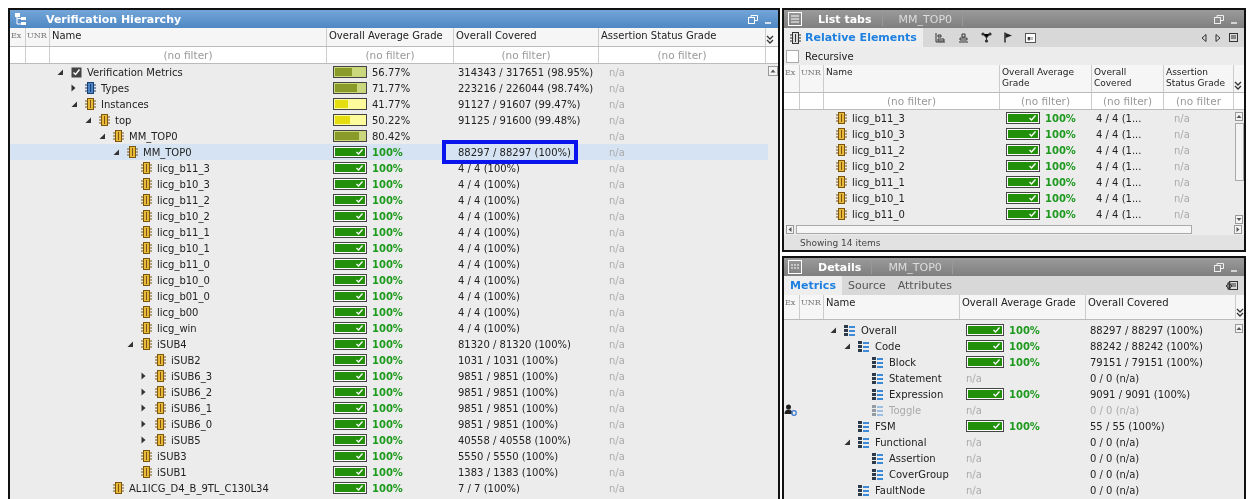  I want to click on tree-row: licg_b10_0 100% 4 / 4 (100%) n/a, so click(389, 280).